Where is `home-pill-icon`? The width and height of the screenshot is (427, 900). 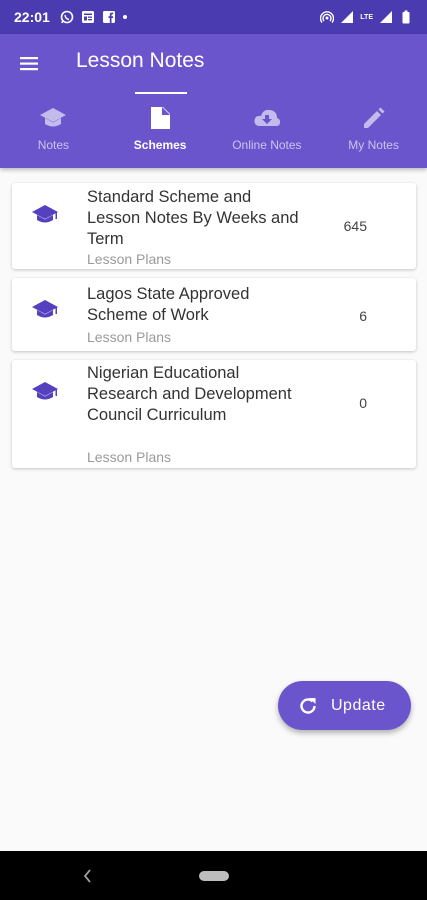
home-pill-icon is located at coordinates (214, 876).